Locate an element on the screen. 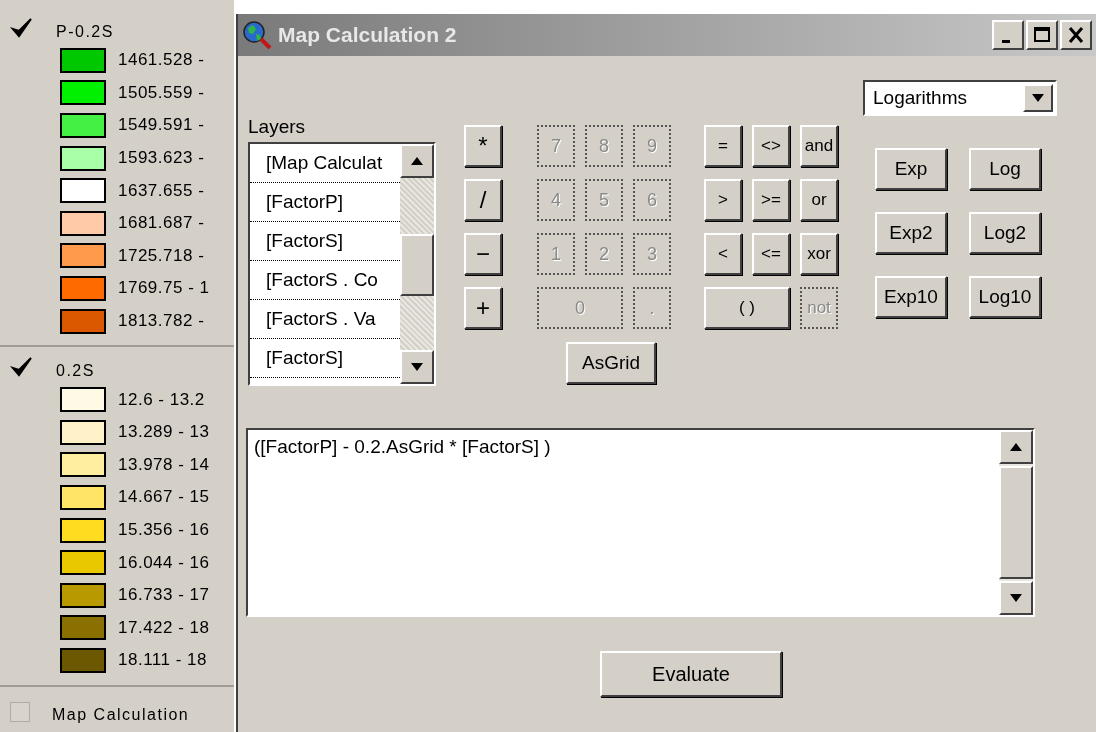 The image size is (1096, 732). function-button: Exp2 is located at coordinates (911, 233).